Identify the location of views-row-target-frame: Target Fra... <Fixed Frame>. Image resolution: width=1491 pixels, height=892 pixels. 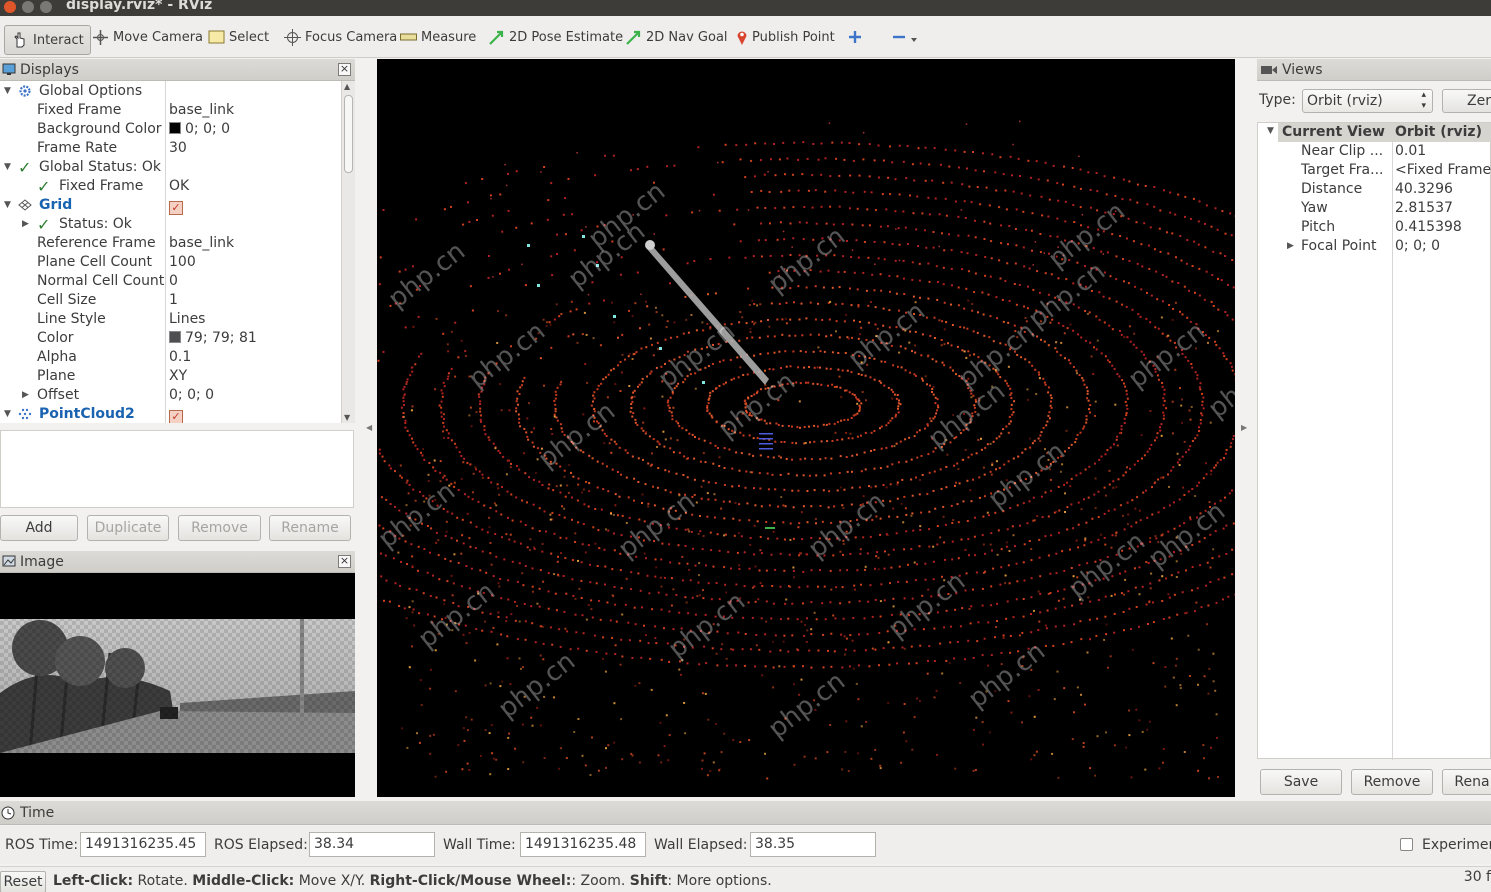
(1374, 170).